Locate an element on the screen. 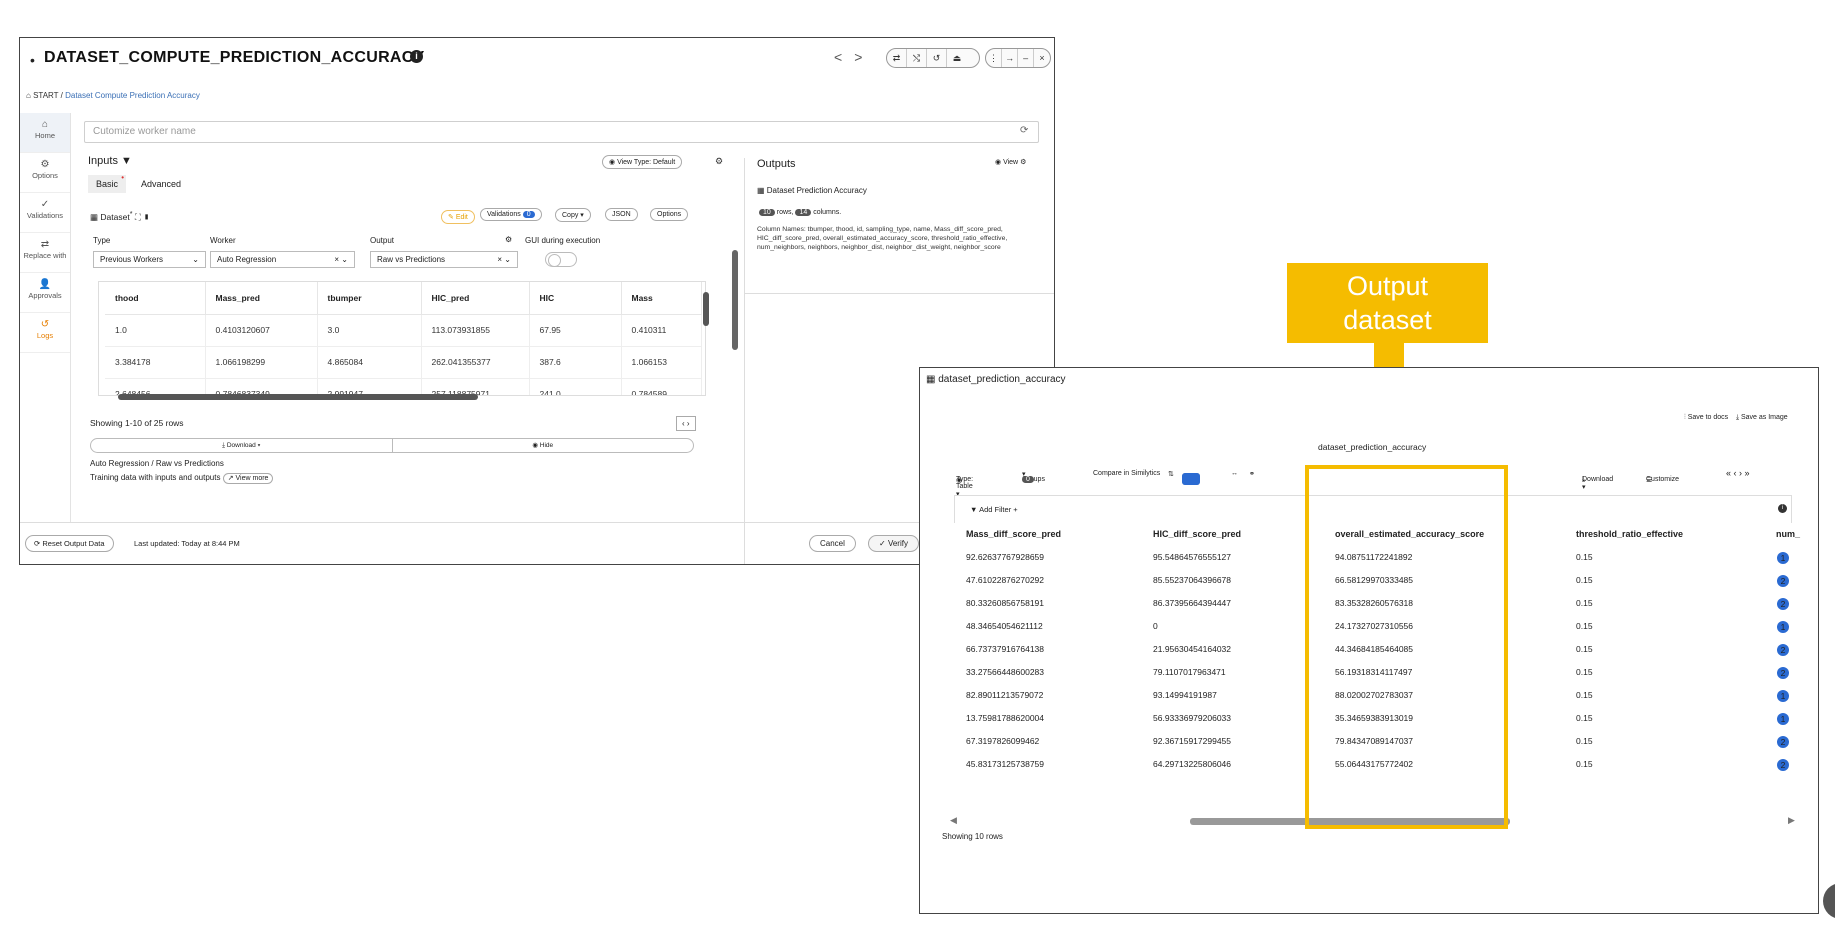 This screenshot has height=932, width=1835. pagination: « ‹ › » is located at coordinates (1738, 473).